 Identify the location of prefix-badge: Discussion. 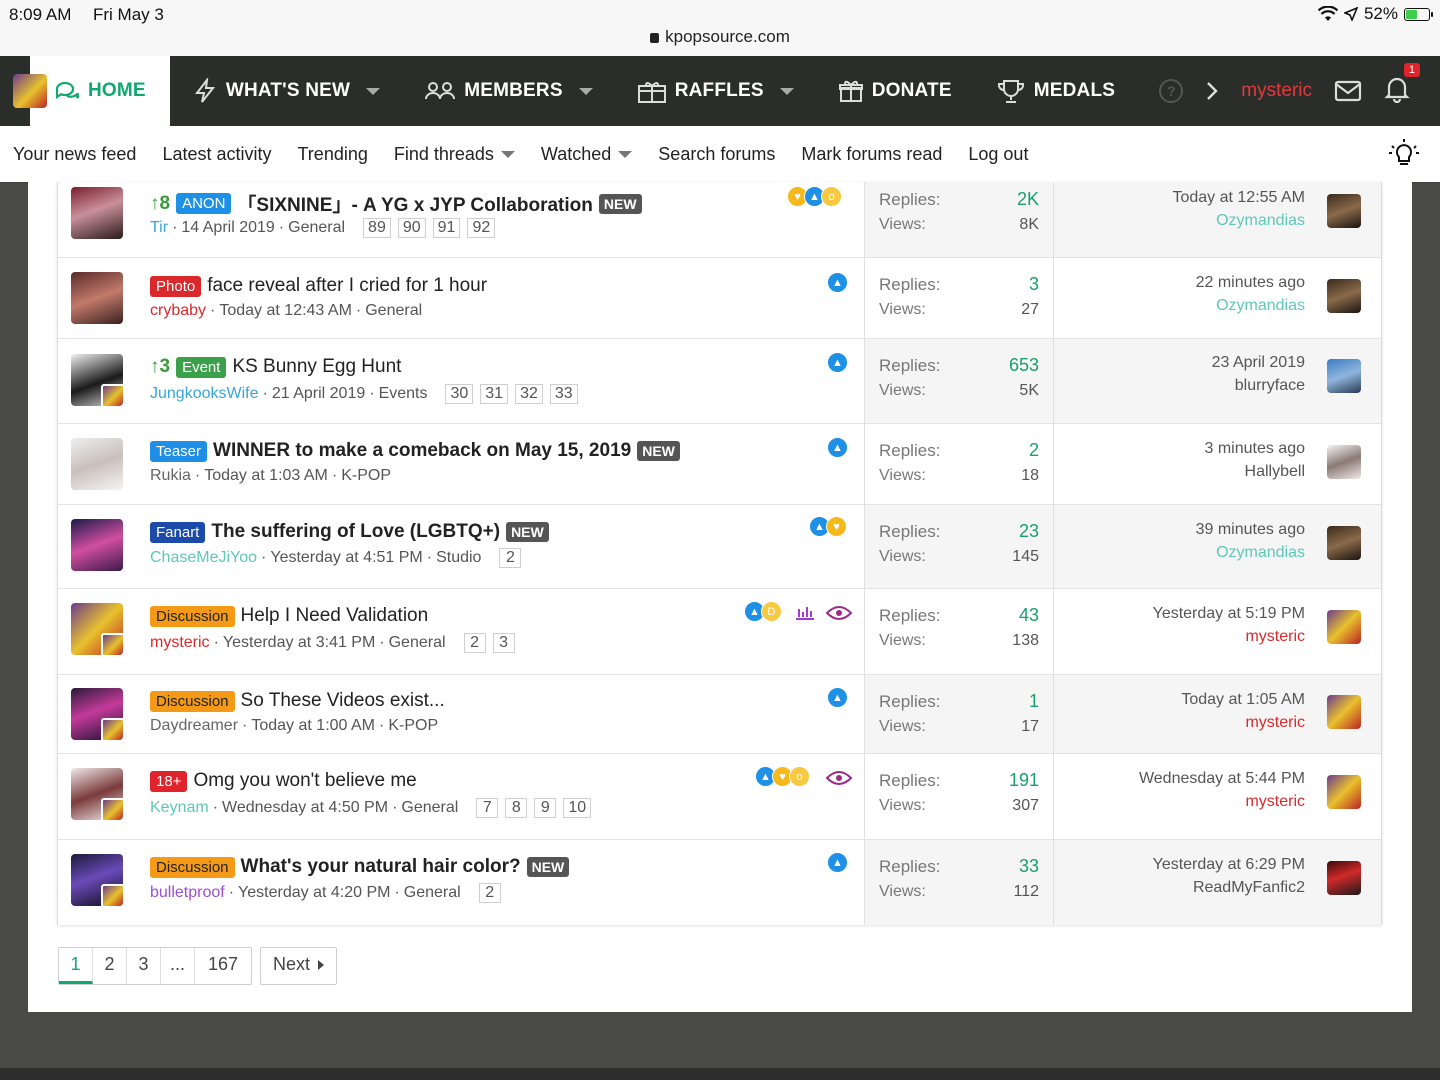
(192, 701).